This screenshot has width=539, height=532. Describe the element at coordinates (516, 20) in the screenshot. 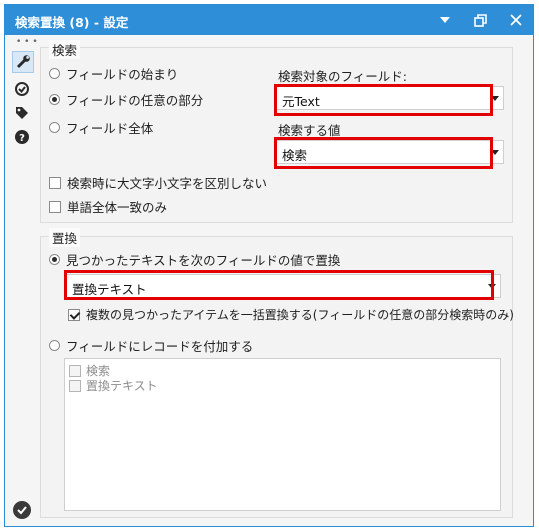

I see `close-icon` at that location.